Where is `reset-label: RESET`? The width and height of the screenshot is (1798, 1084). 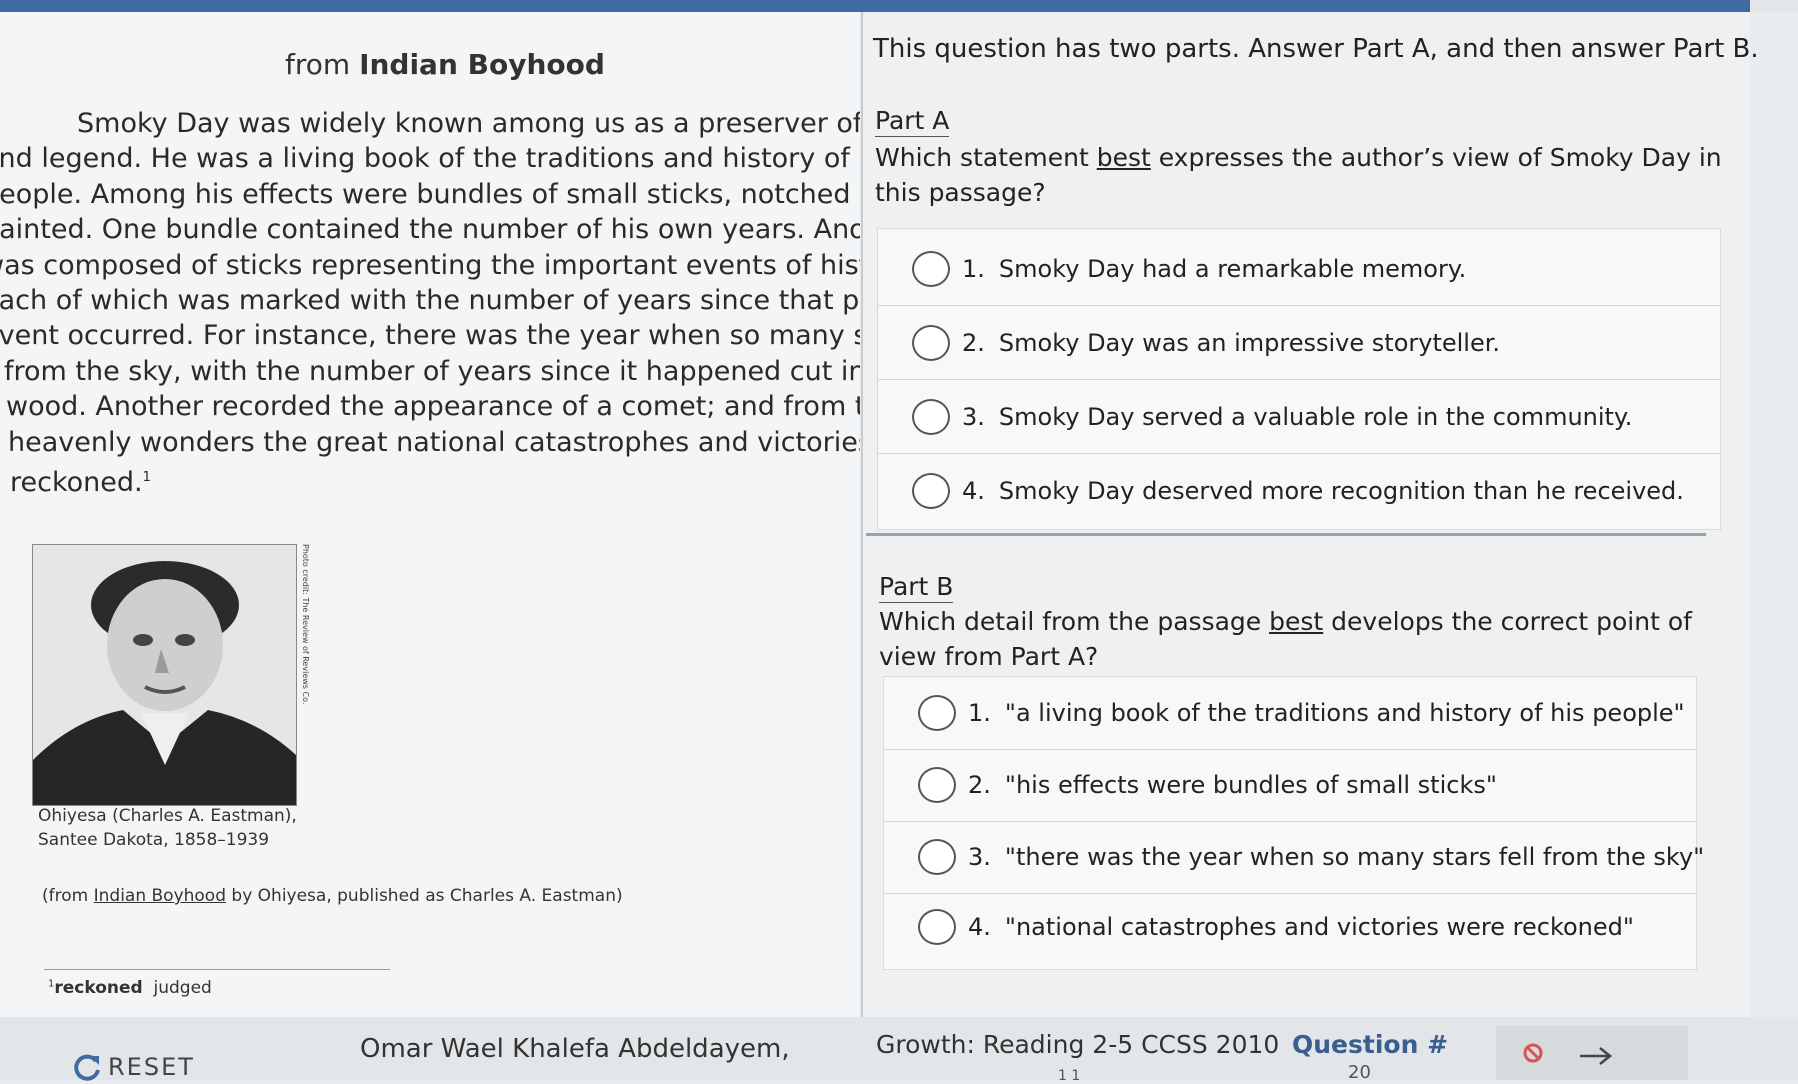 reset-label: RESET is located at coordinates (151, 1067).